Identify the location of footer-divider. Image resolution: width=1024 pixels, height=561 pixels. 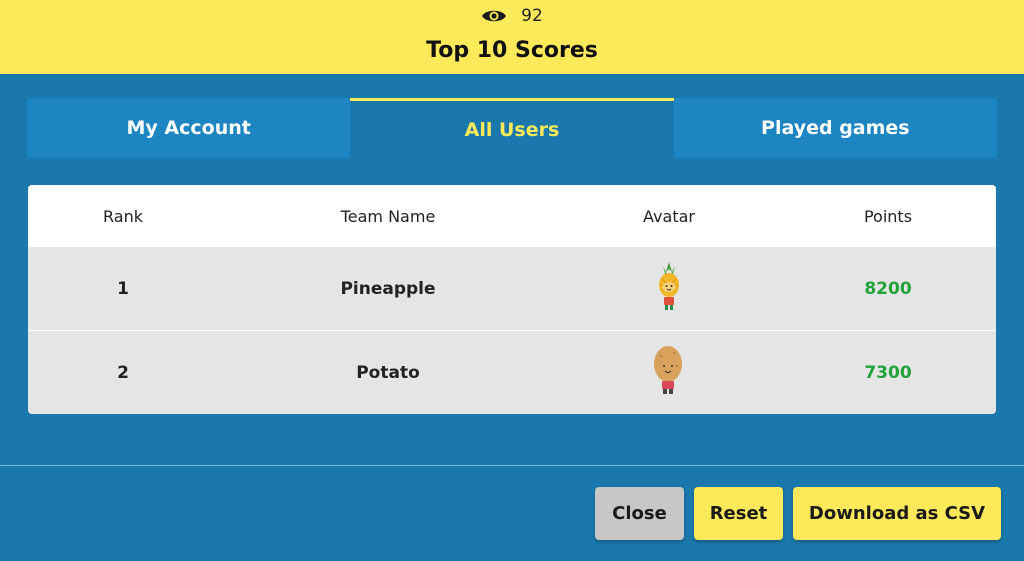
(512, 465).